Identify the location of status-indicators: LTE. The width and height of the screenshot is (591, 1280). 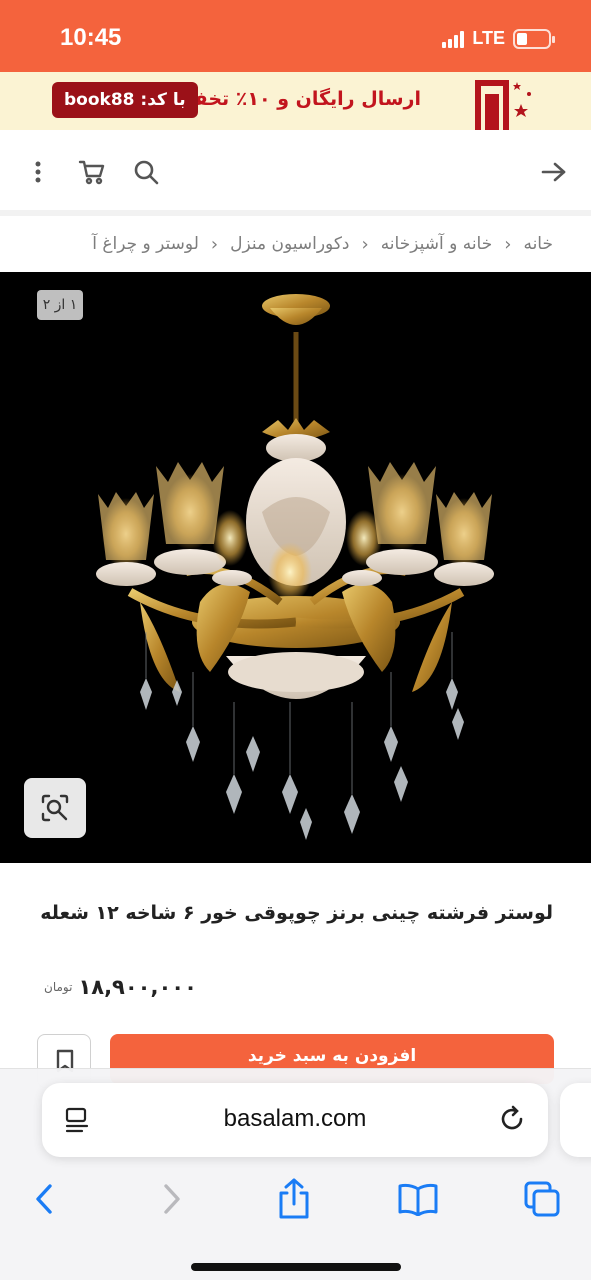
(498, 38).